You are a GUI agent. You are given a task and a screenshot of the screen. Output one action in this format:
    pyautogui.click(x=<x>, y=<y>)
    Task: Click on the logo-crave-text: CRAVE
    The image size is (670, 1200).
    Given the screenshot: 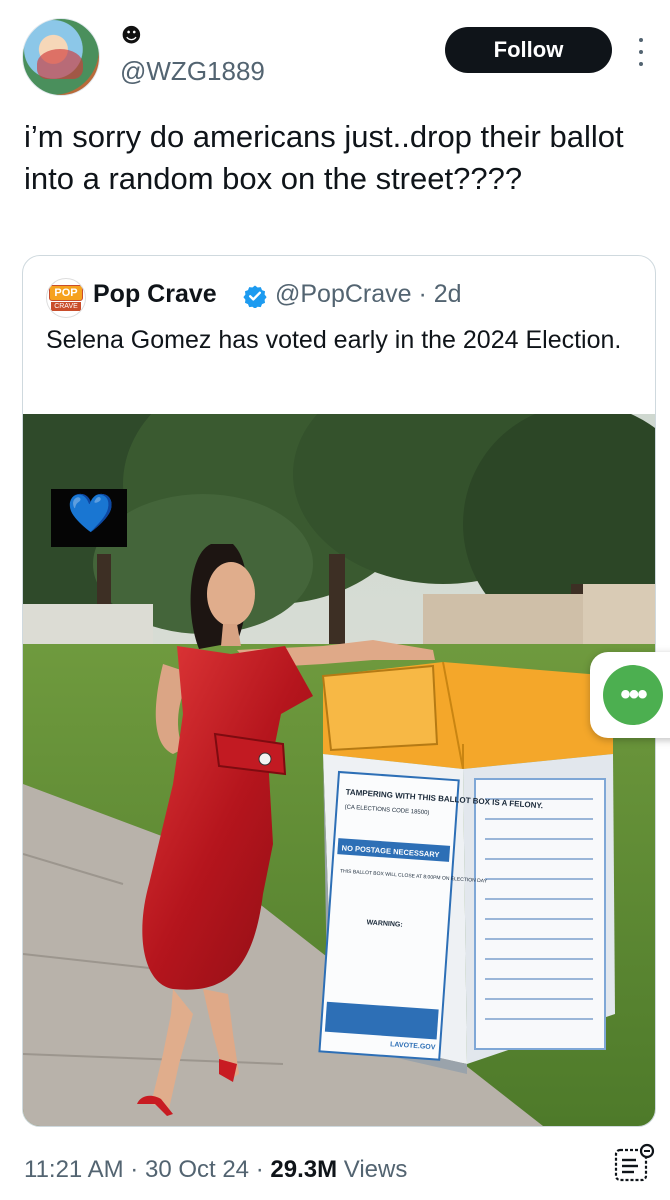 What is the action you would take?
    pyautogui.click(x=66, y=306)
    